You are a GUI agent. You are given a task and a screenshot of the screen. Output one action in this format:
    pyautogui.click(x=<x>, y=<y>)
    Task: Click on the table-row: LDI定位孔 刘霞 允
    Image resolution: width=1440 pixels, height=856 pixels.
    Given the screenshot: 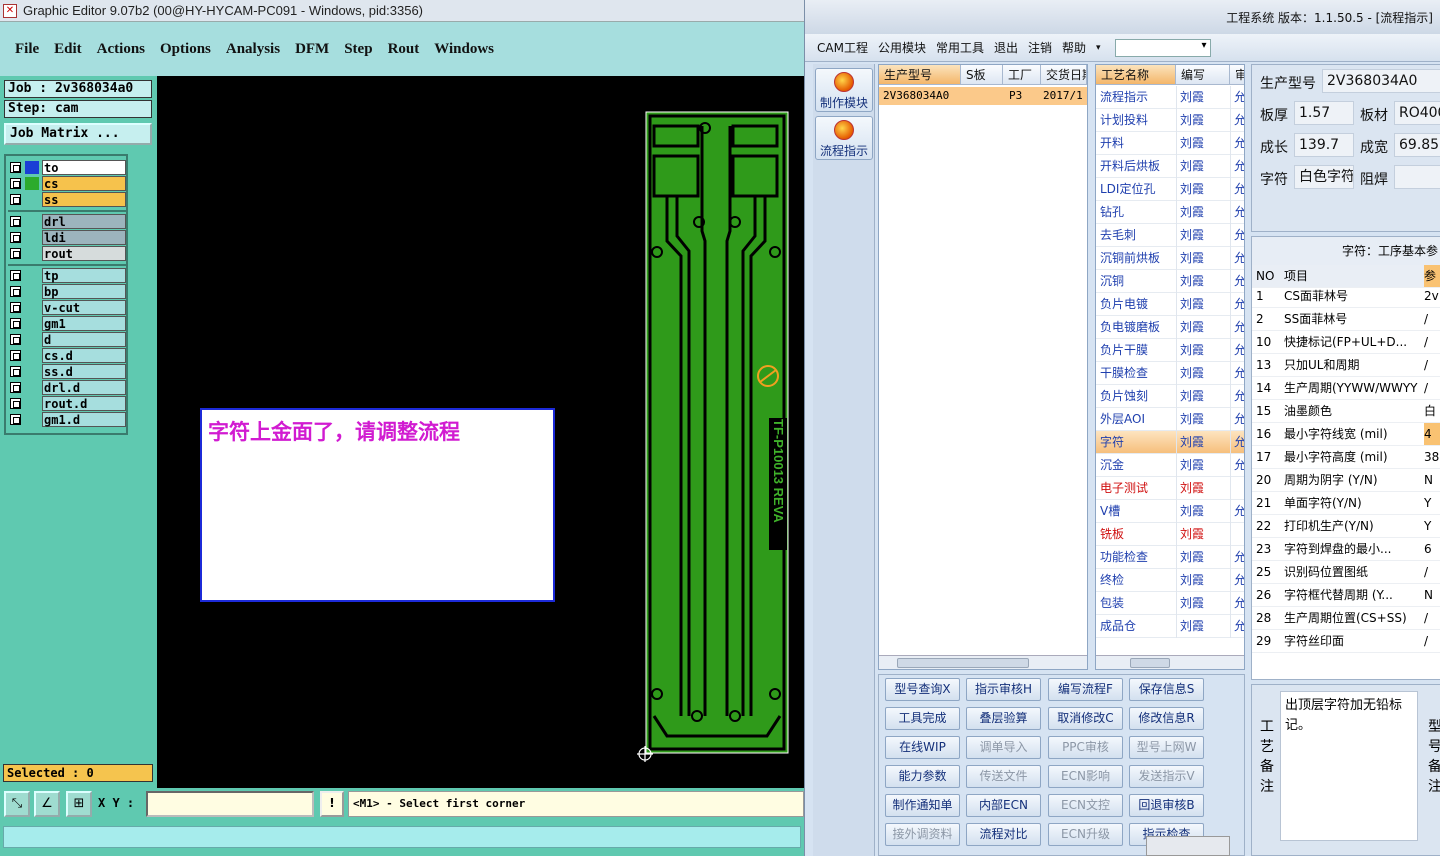 What is the action you would take?
    pyautogui.click(x=1170, y=189)
    